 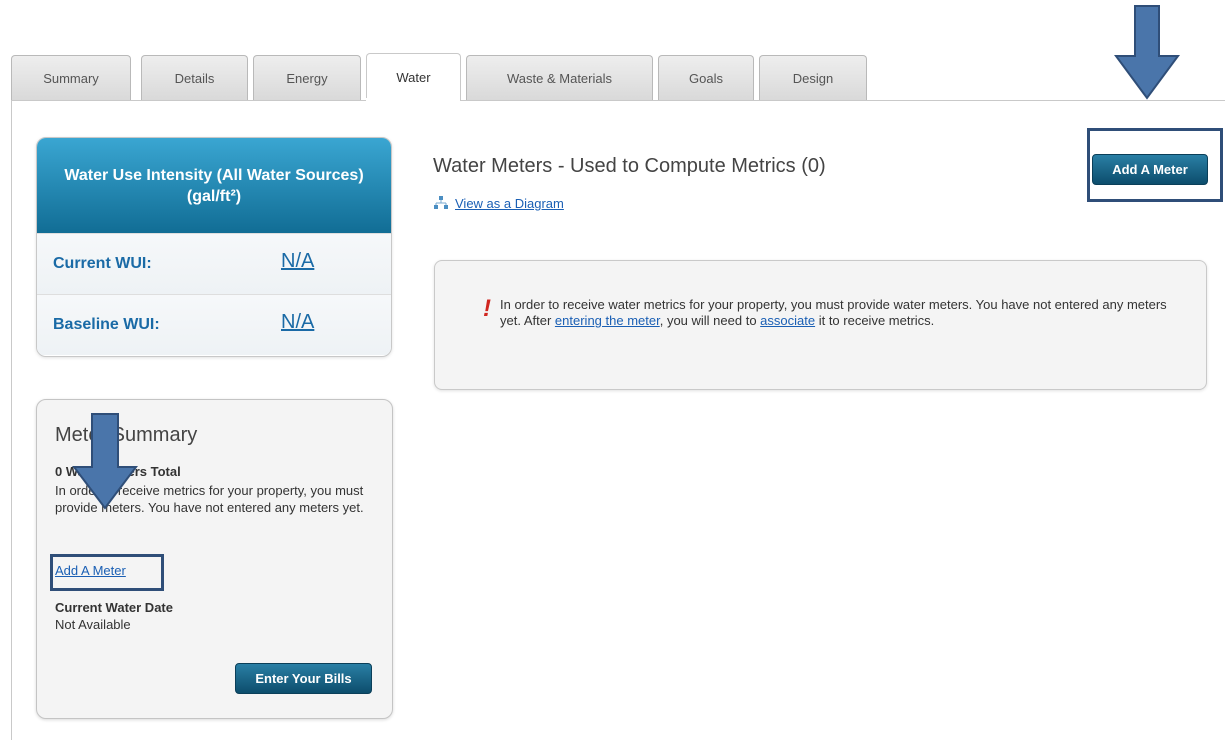 What do you see at coordinates (1147, 52) in the screenshot?
I see `arrow-down-icon` at bounding box center [1147, 52].